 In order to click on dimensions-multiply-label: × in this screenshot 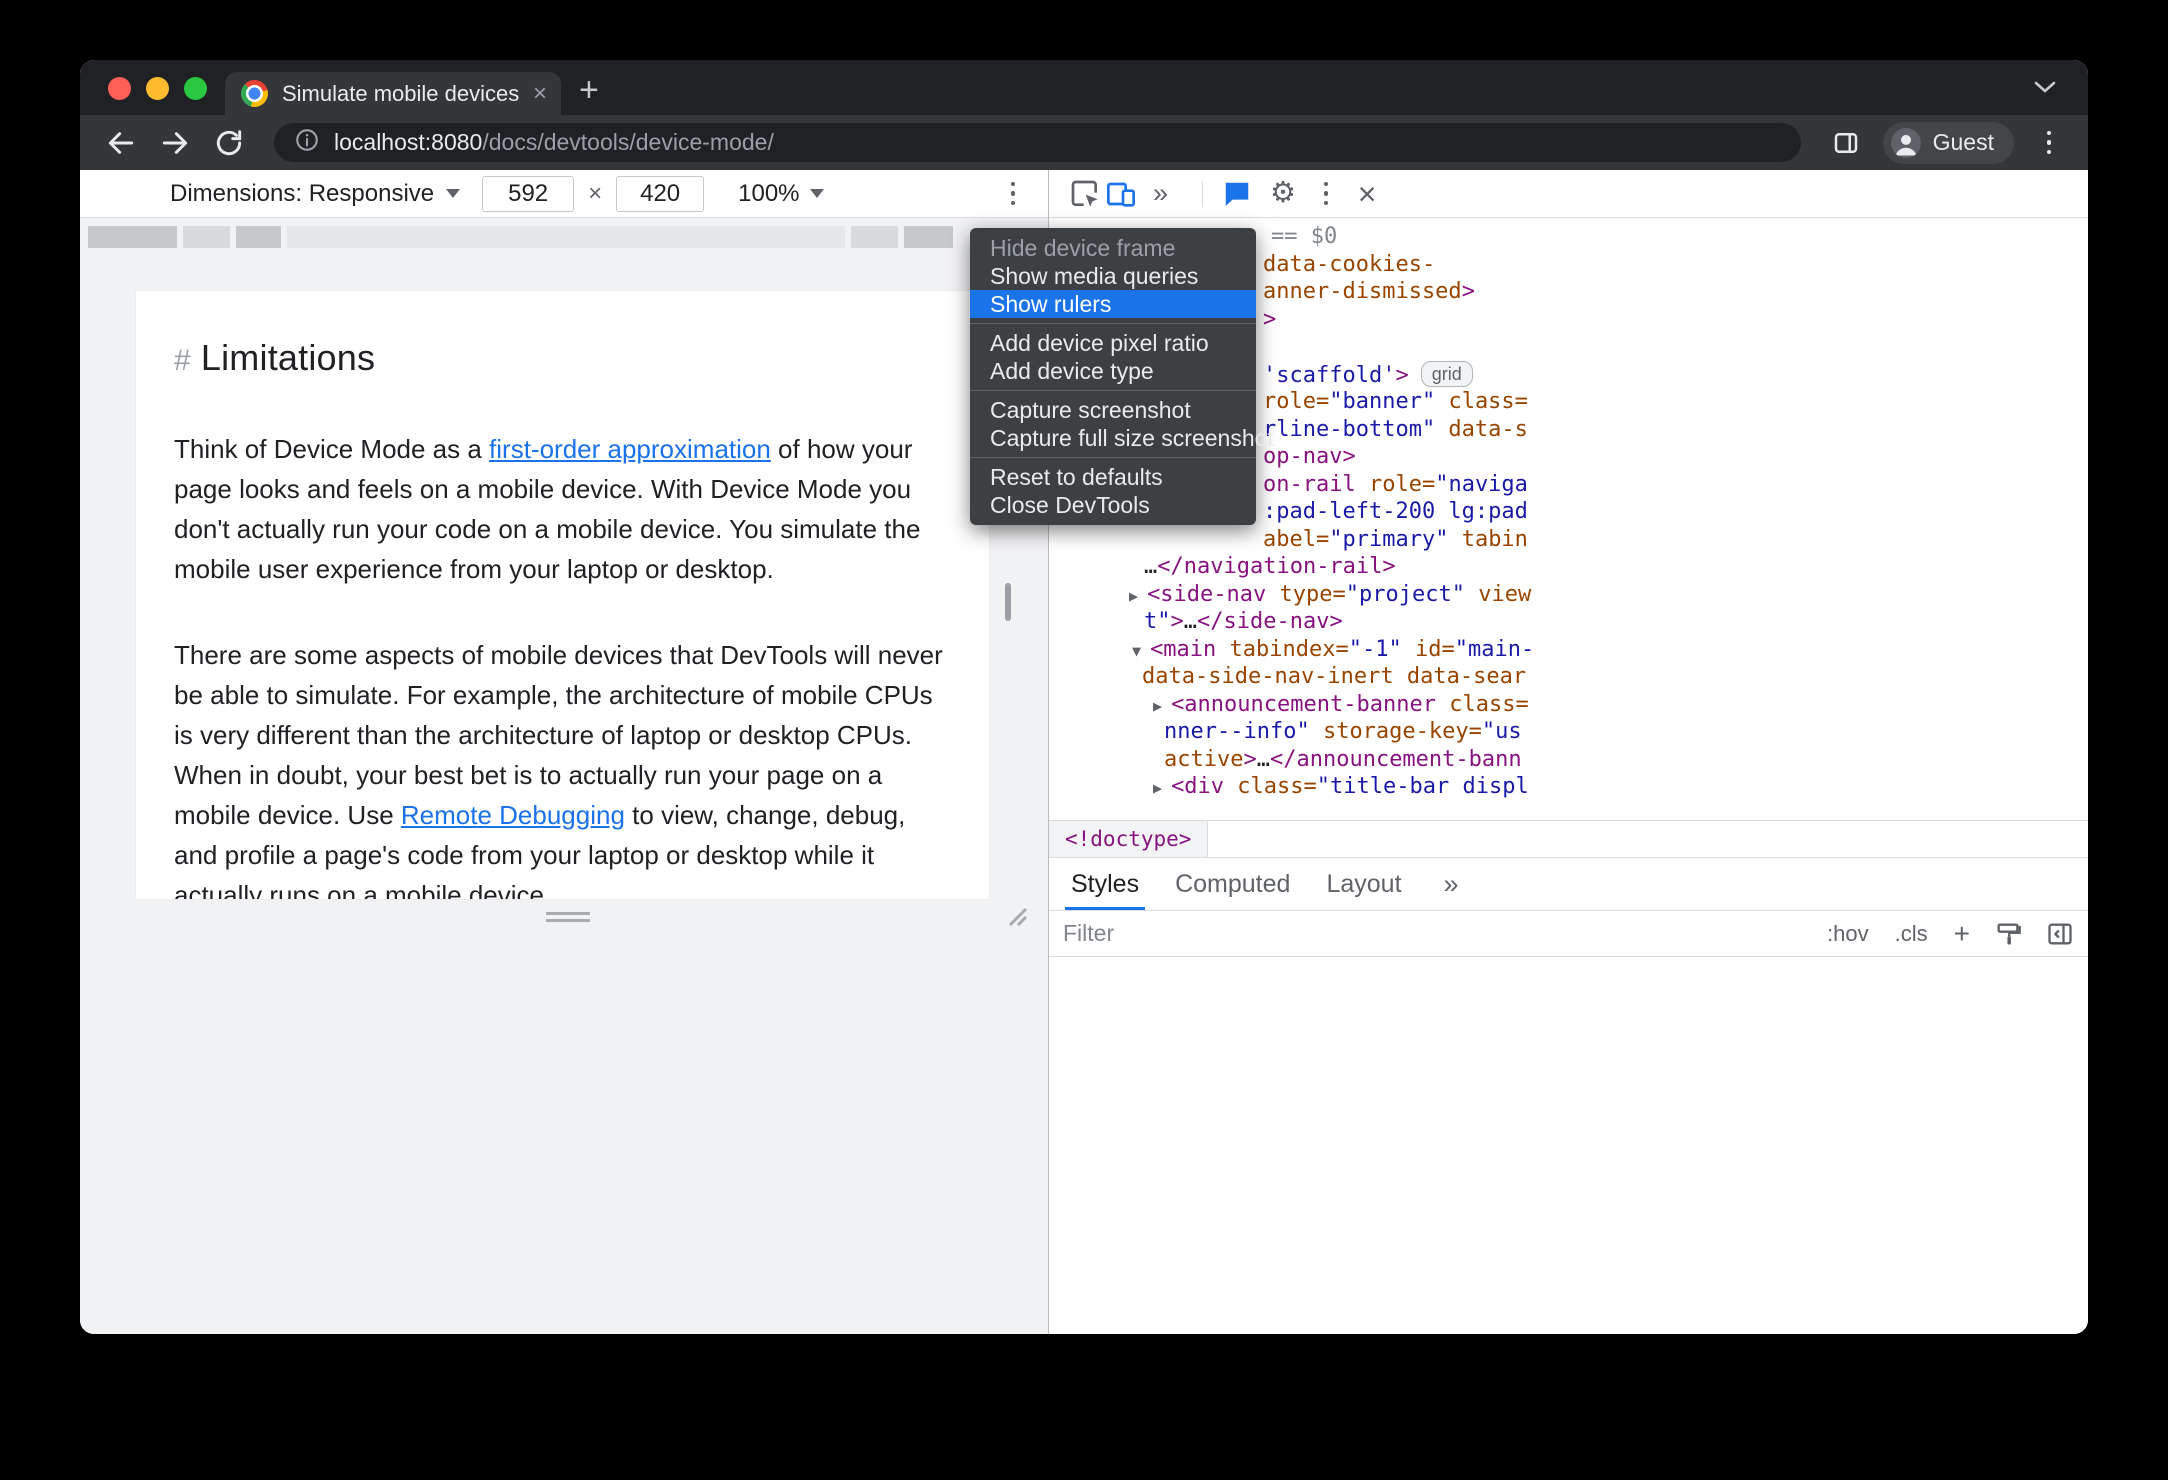, I will do `click(595, 193)`.